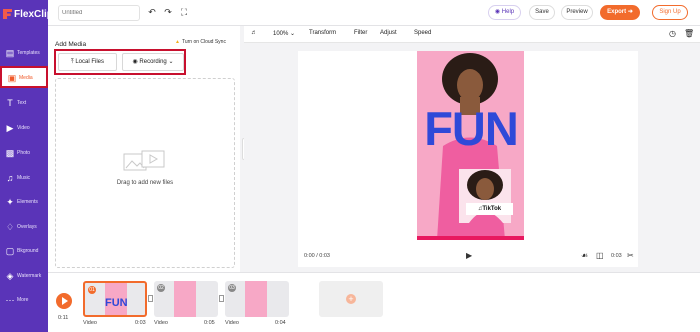 This screenshot has height=332, width=700. I want to click on zoom-select: 100% ⌄, so click(284, 33).